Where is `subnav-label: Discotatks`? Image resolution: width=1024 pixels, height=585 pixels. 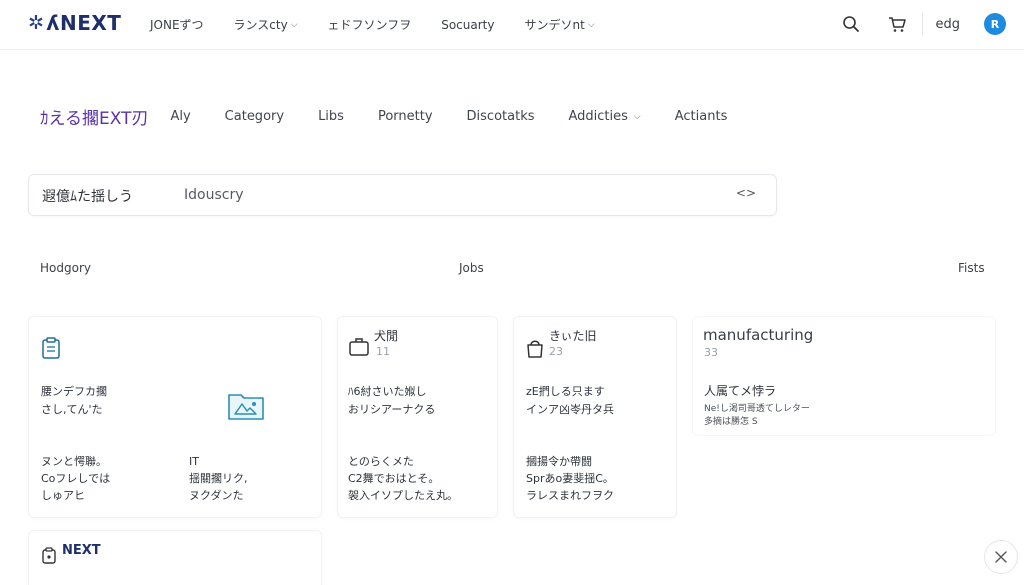 subnav-label: Discotatks is located at coordinates (500, 116).